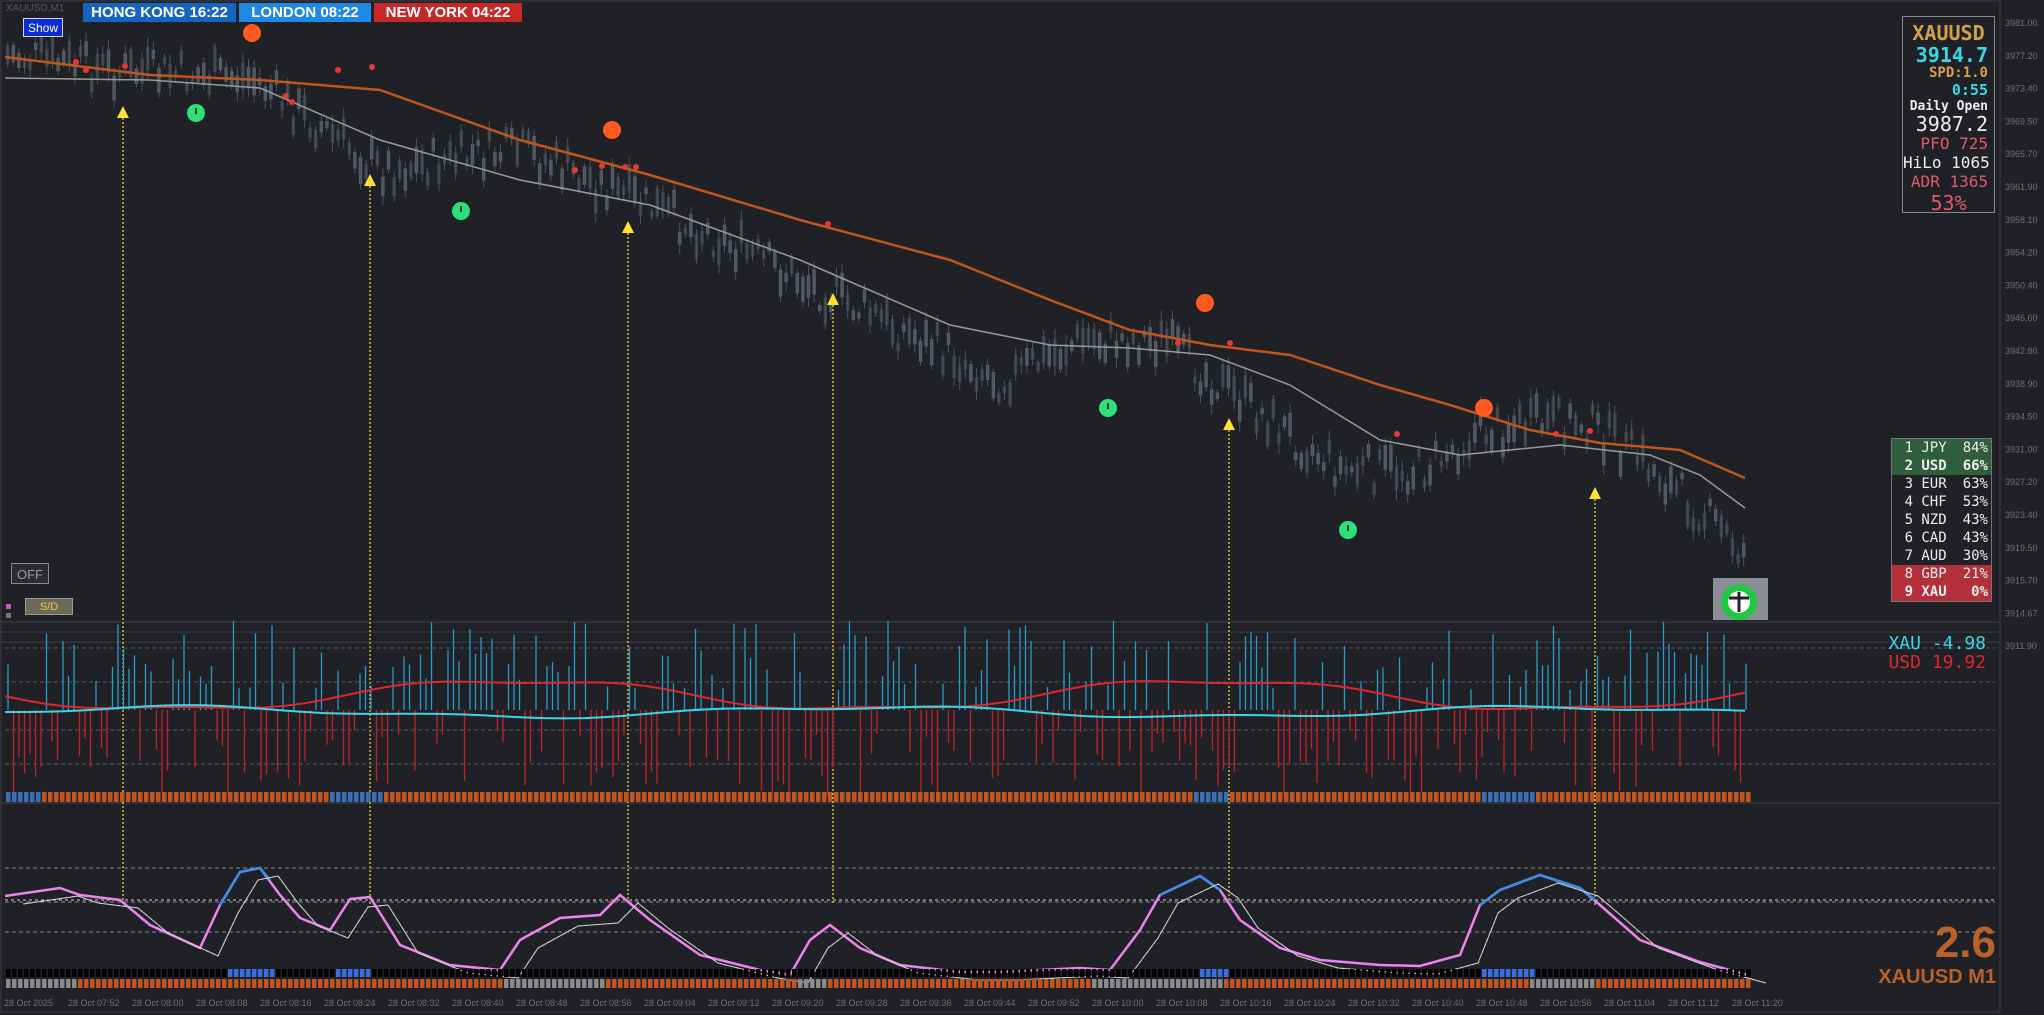 This screenshot has height=1015, width=2044. What do you see at coordinates (1941, 466) in the screenshot?
I see `strength-row-usd: 2 USD 66%` at bounding box center [1941, 466].